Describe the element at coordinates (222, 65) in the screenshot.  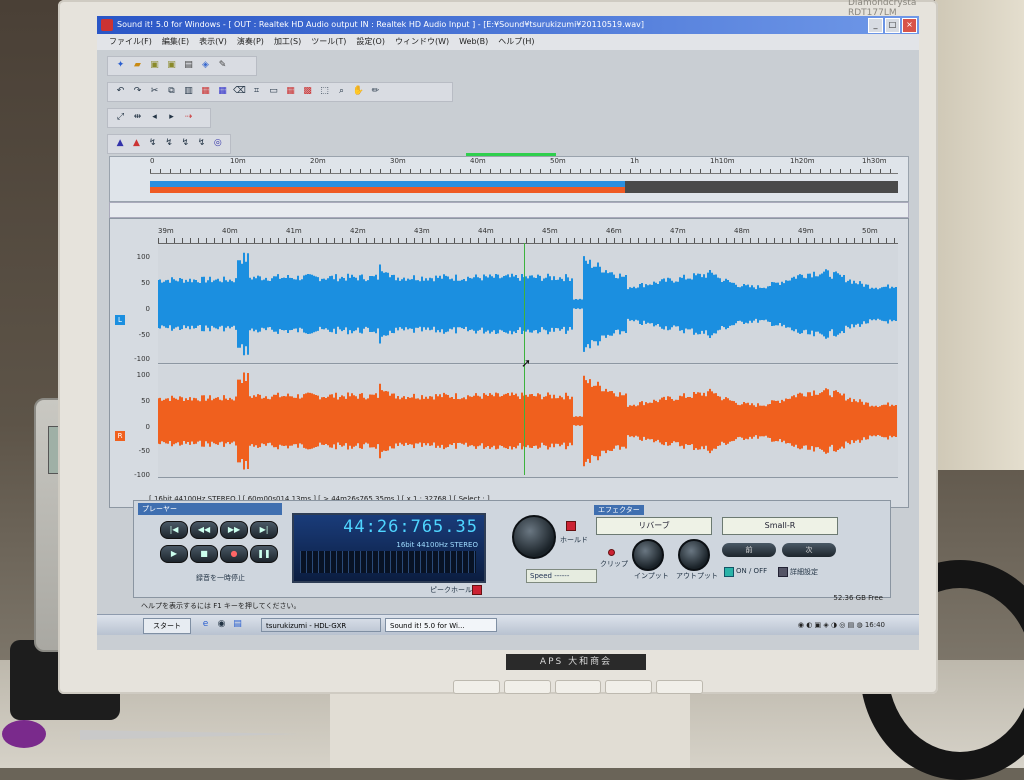
I see `tool-icon: ✎` at that location.